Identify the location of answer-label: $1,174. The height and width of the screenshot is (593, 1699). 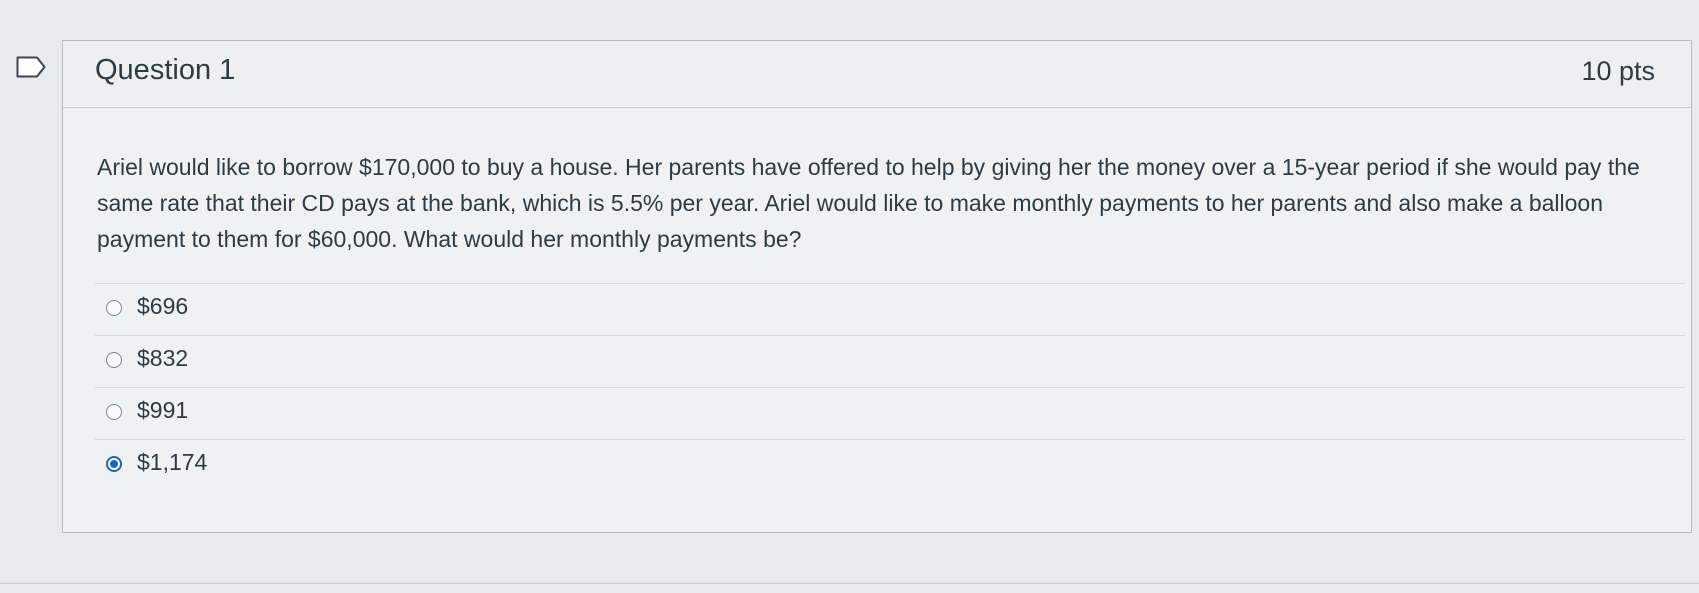
(172, 462).